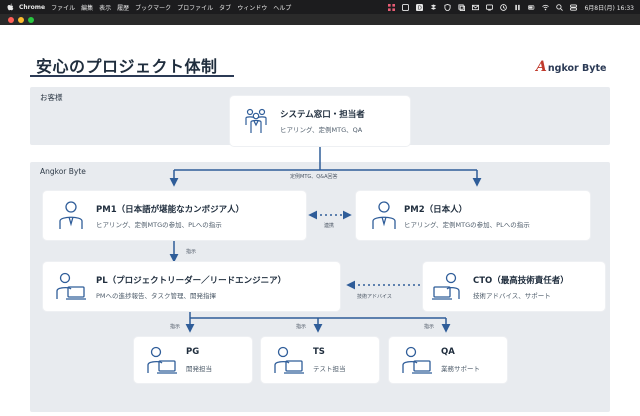 This screenshot has width=640, height=416. What do you see at coordinates (175, 327) in the screenshot?
I see `instruct-pg-label: 指示` at bounding box center [175, 327].